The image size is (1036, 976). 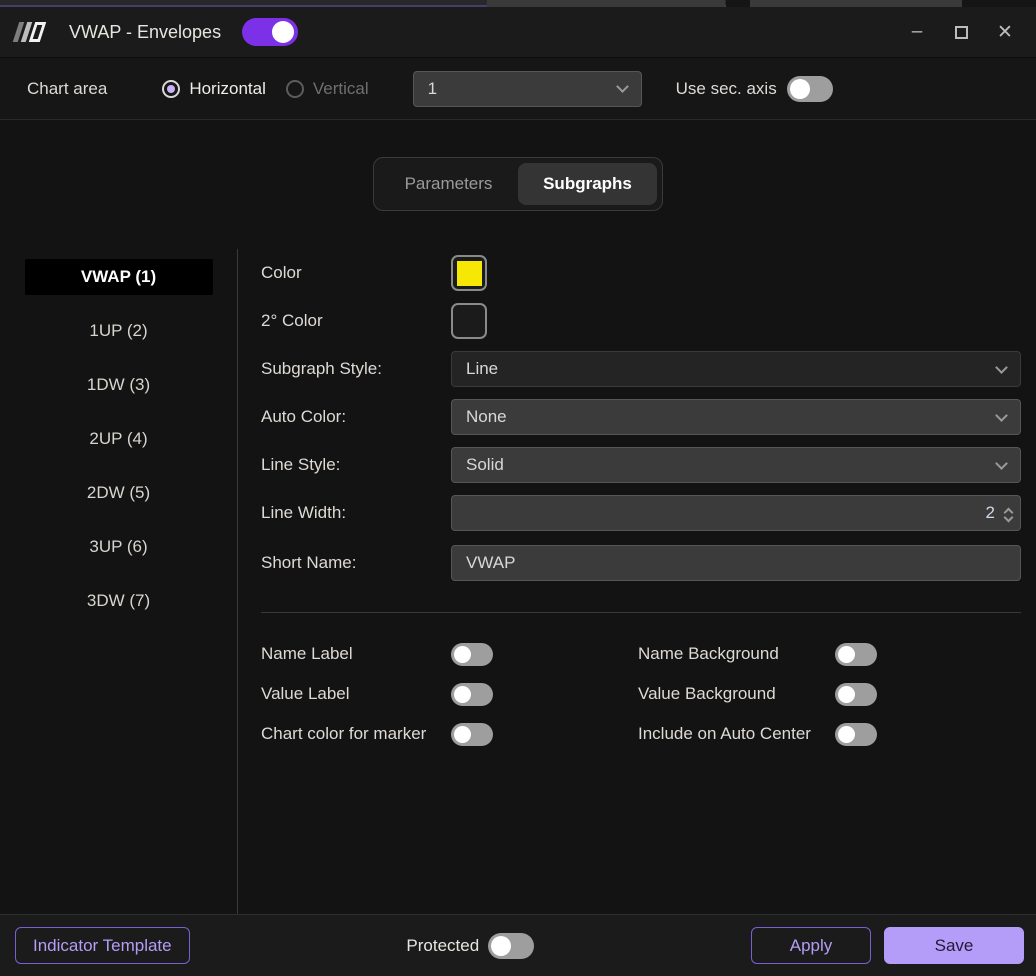 I want to click on subgraph-style-row: Subgraph Style: Line, so click(x=641, y=369).